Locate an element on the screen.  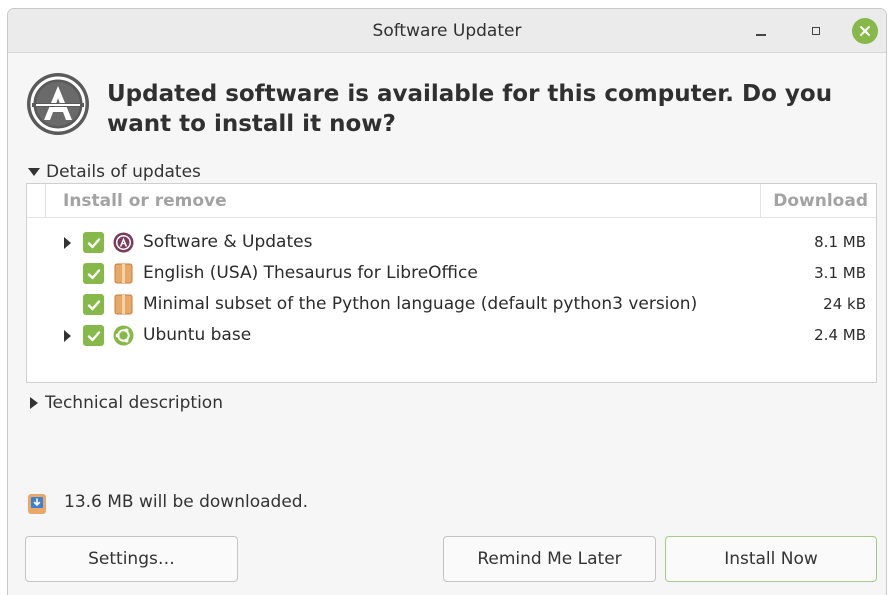
updates-list-header: Install or remove Download is located at coordinates (451, 201).